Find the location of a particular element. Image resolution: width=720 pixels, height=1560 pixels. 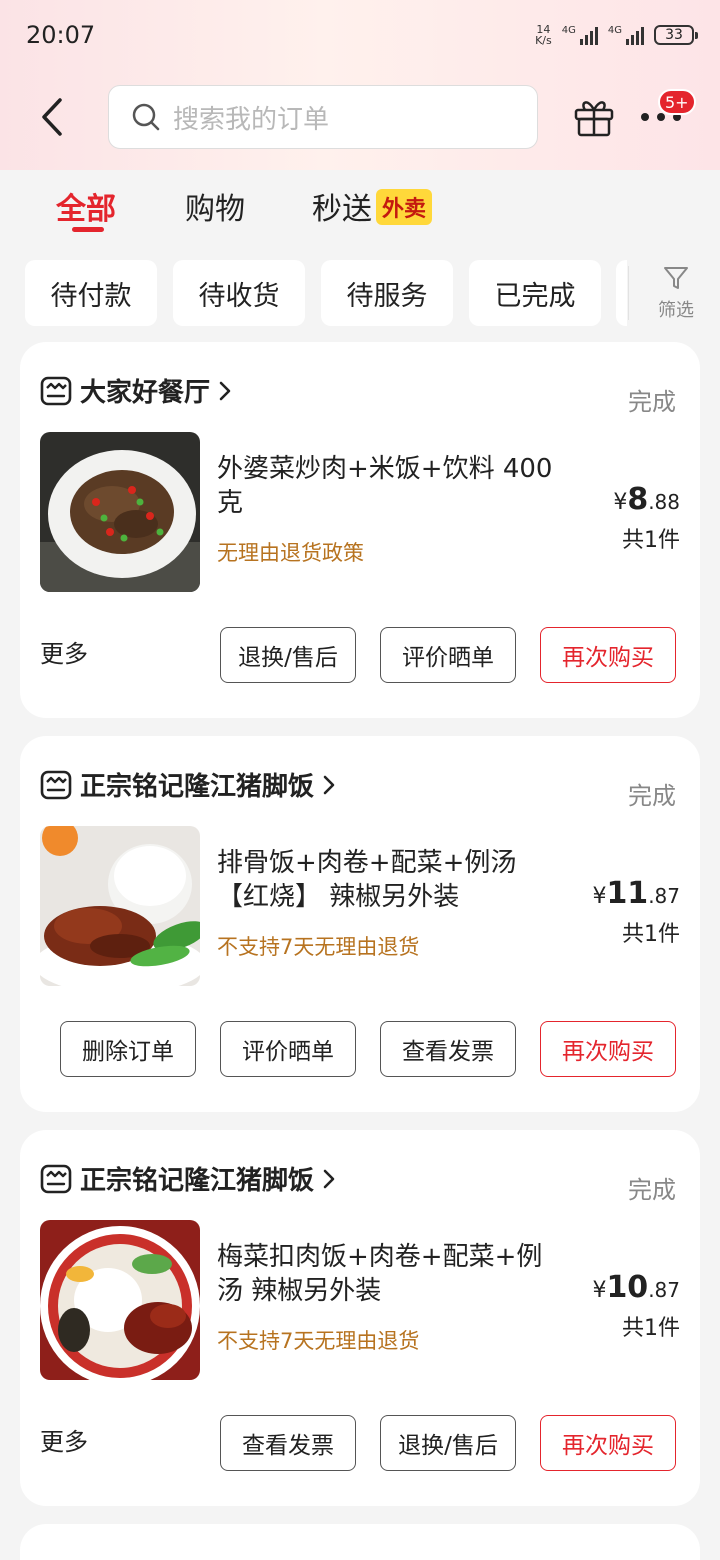

filter-pending-payment: 待付款 is located at coordinates (91, 293).